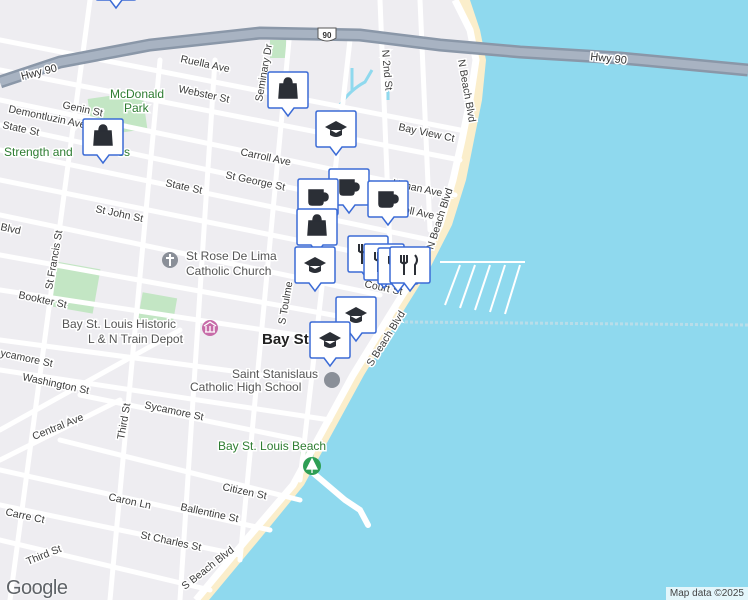  I want to click on poi-label: Saint Stanislaus, so click(275, 374).